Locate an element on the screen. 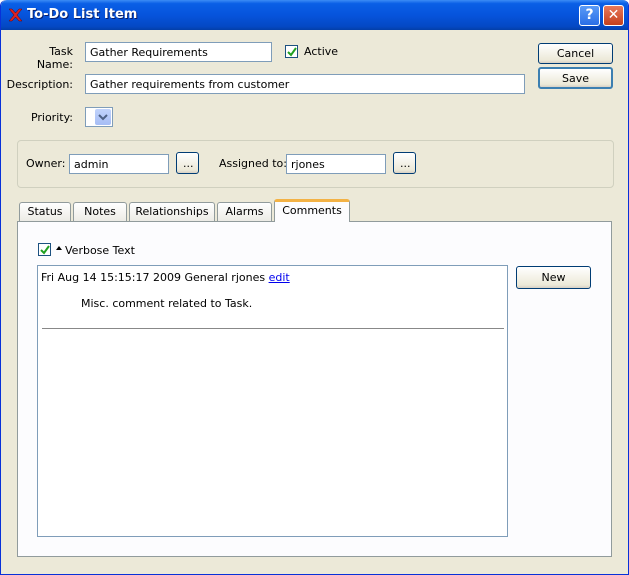 This screenshot has height=575, width=629. active-label: Active is located at coordinates (321, 51).